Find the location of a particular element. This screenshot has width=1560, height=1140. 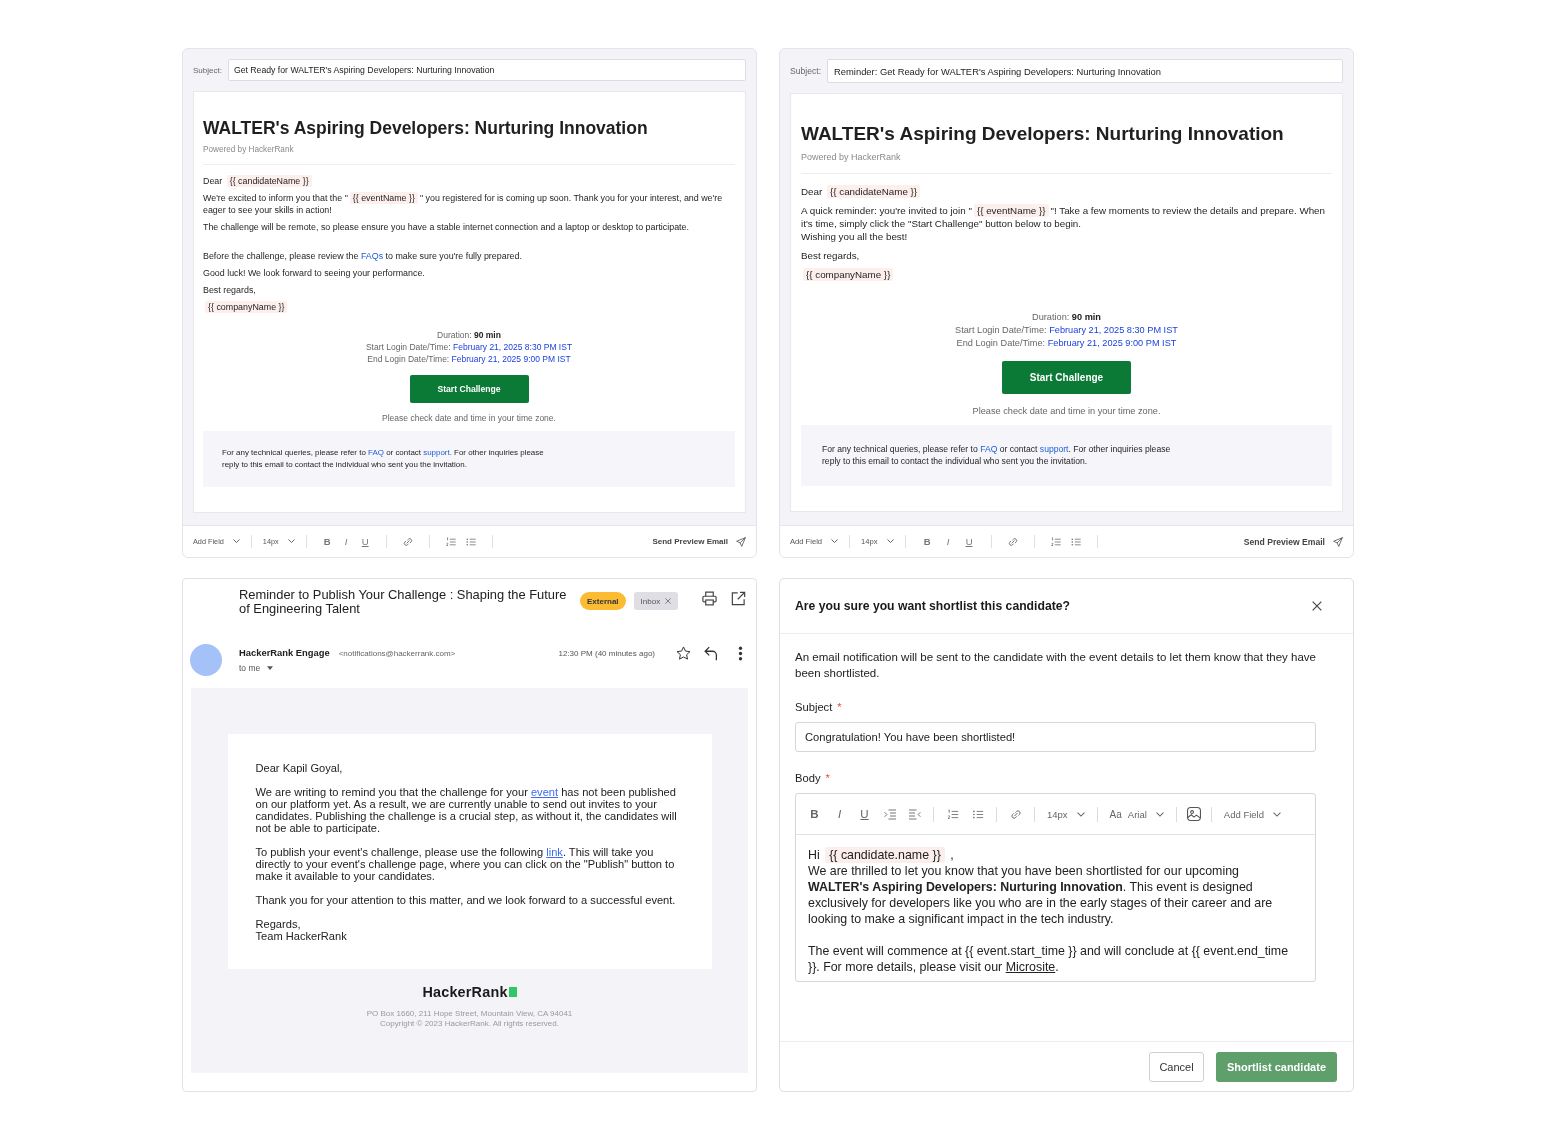

avatar is located at coordinates (206, 660).